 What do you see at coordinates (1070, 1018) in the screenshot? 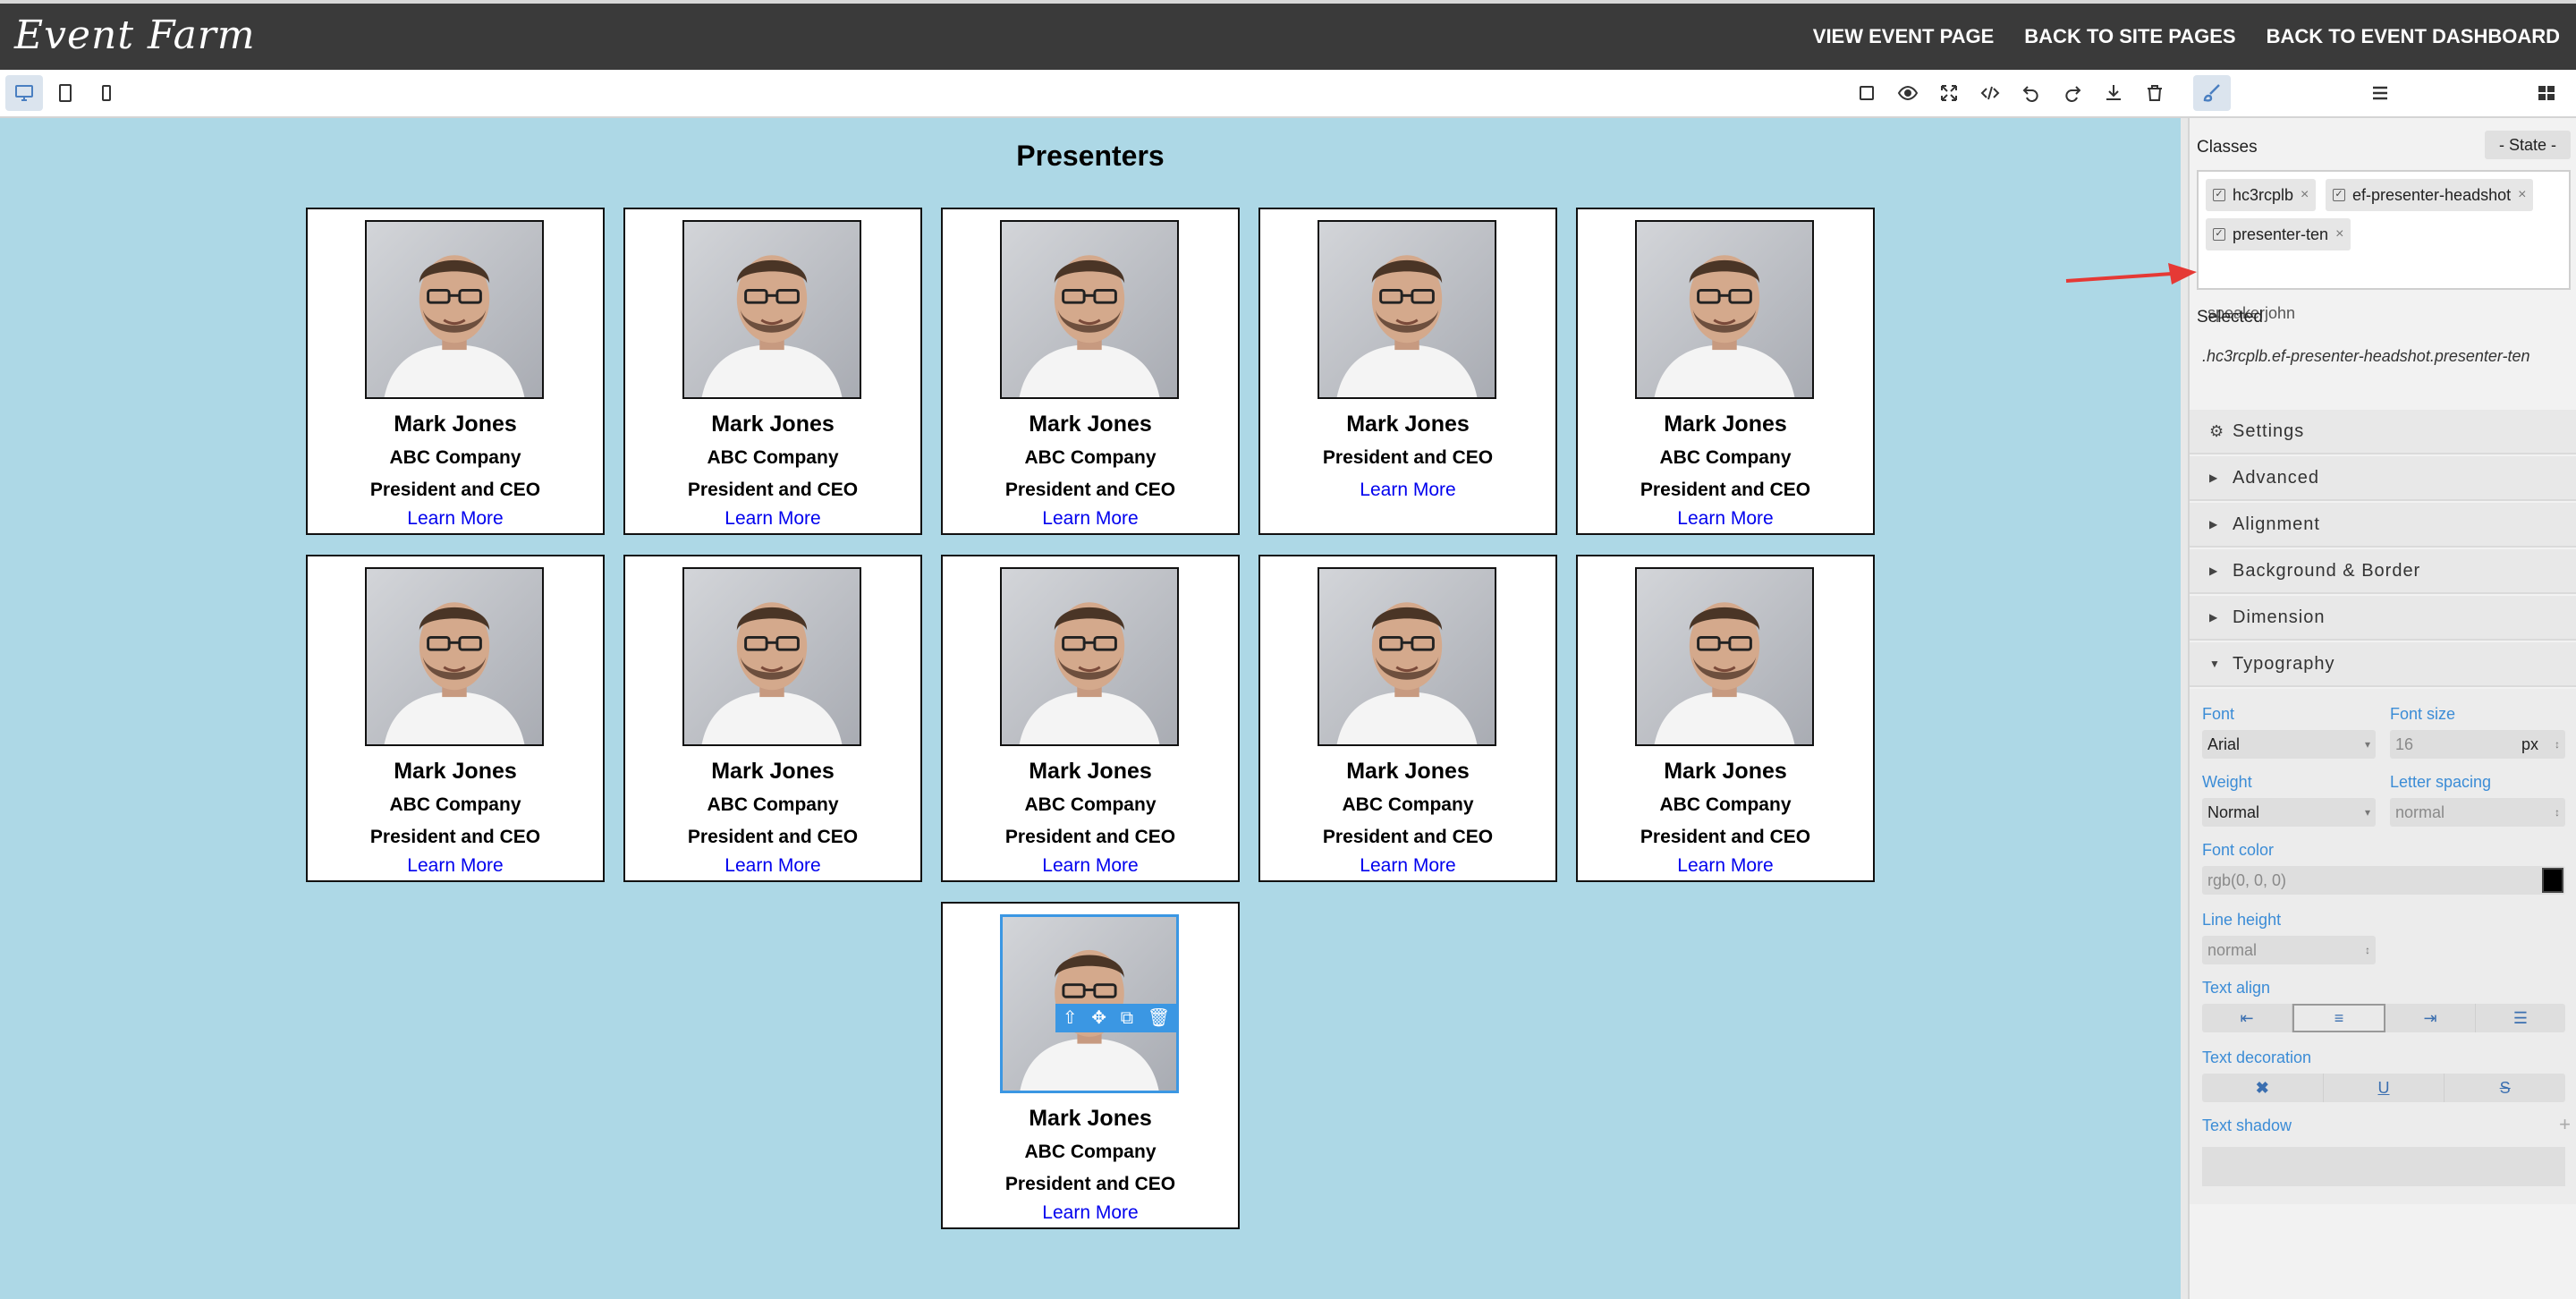
I see `arrow-up-icon: ⇧` at bounding box center [1070, 1018].